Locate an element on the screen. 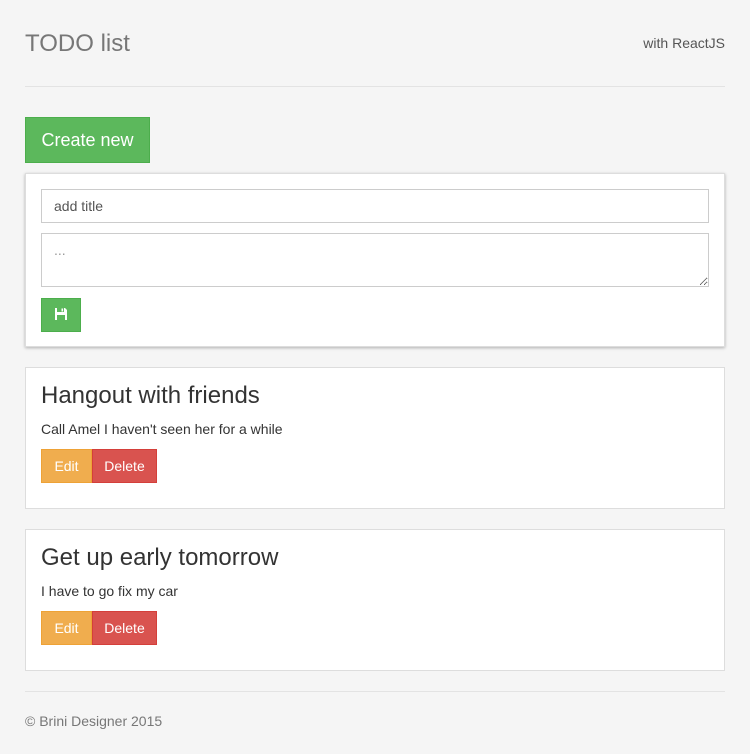 This screenshot has width=750, height=754. app-subtitle: with ReactJS is located at coordinates (684, 43).